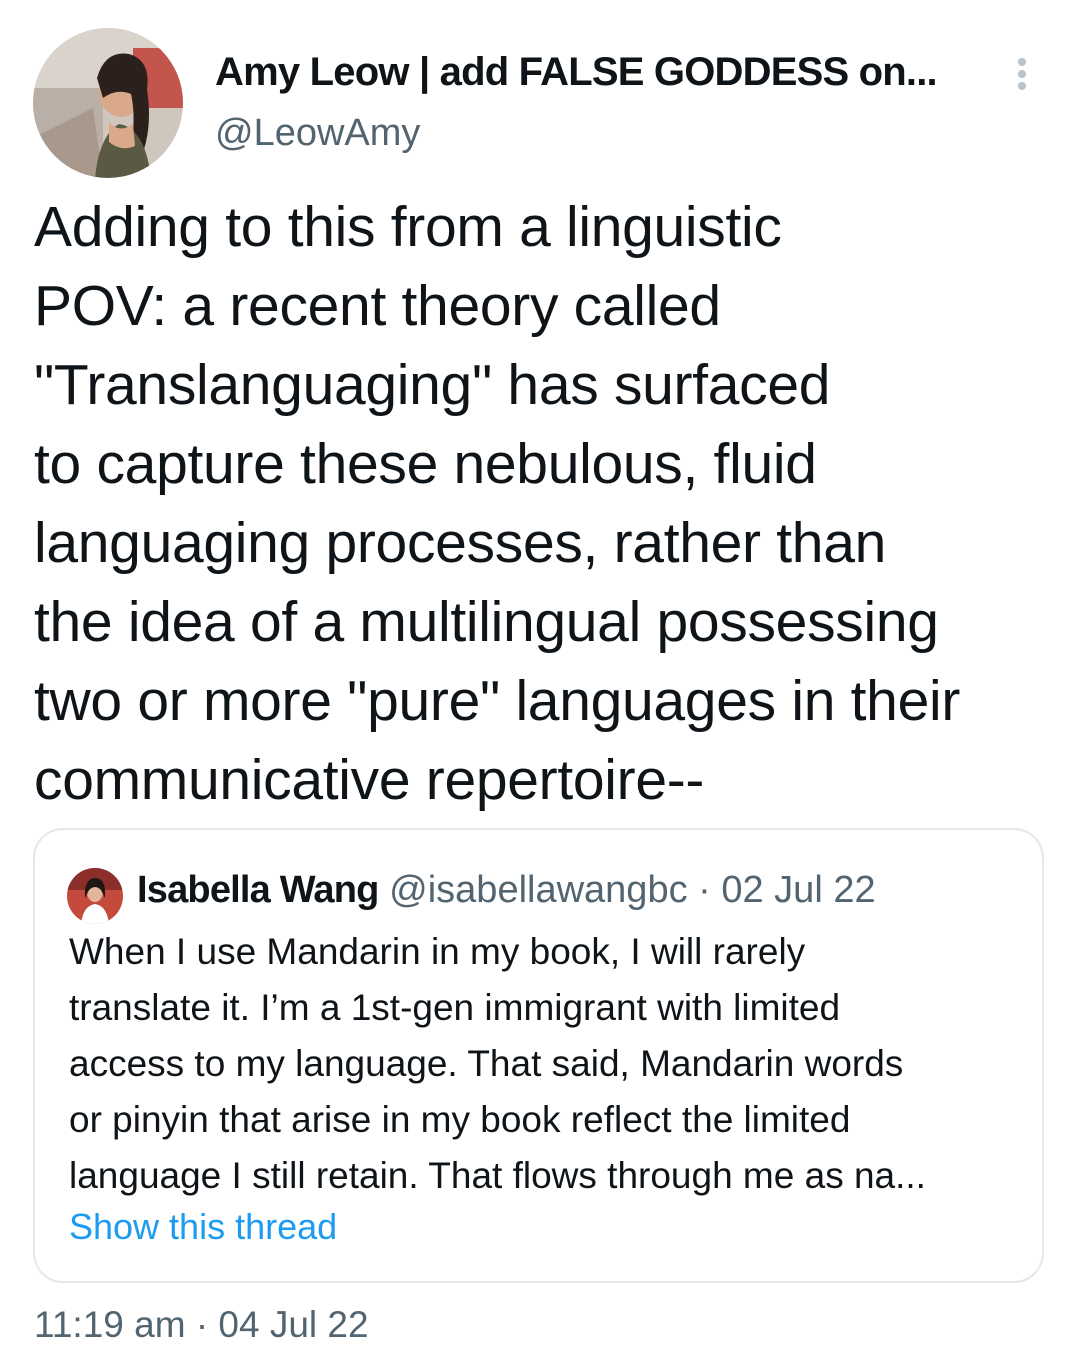  Describe the element at coordinates (258, 890) in the screenshot. I see `quoted-author-name: Isabella Wang` at that location.